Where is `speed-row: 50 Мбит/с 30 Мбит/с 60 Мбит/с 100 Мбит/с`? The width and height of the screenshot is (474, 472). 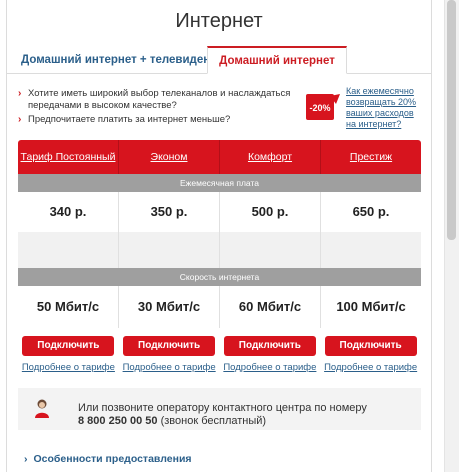 speed-row: 50 Мбит/с 30 Мбит/с 60 Мбит/с 100 Мбит/с is located at coordinates (219, 307).